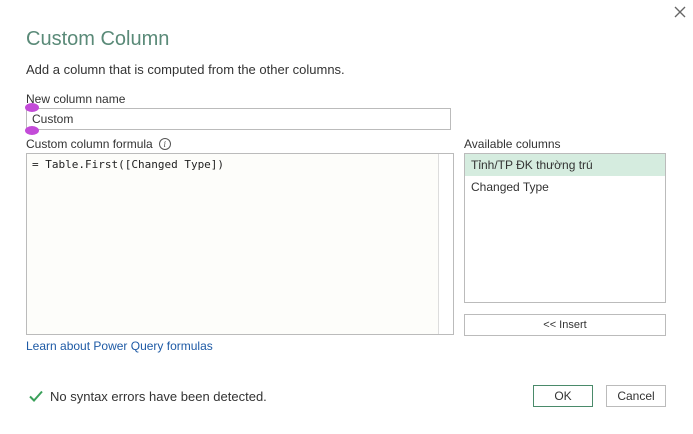 The width and height of the screenshot is (693, 434). I want to click on available-columns-label: Available columns, so click(512, 144).